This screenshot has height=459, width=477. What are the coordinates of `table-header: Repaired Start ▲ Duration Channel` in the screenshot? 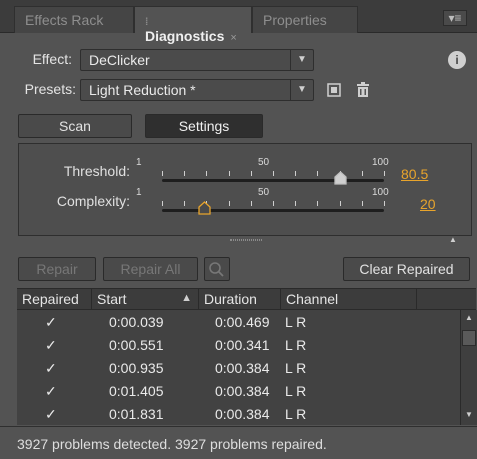 It's located at (246, 299).